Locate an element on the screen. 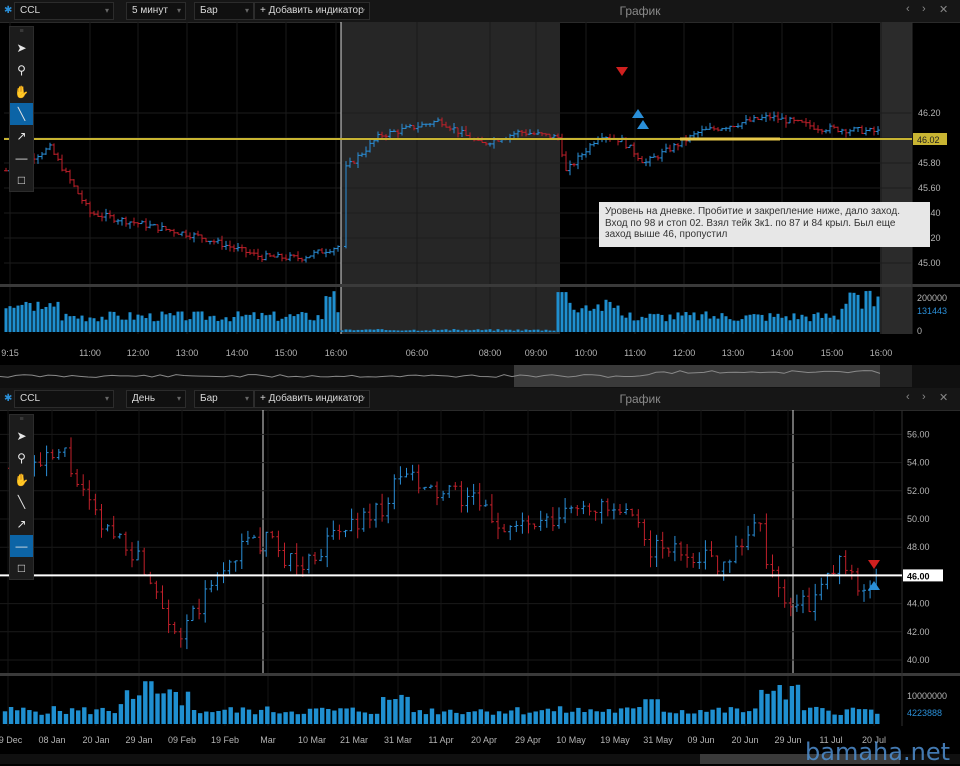 The height and width of the screenshot is (766, 960). add-indicator-label: + Добавить индикатор is located at coordinates (312, 398).